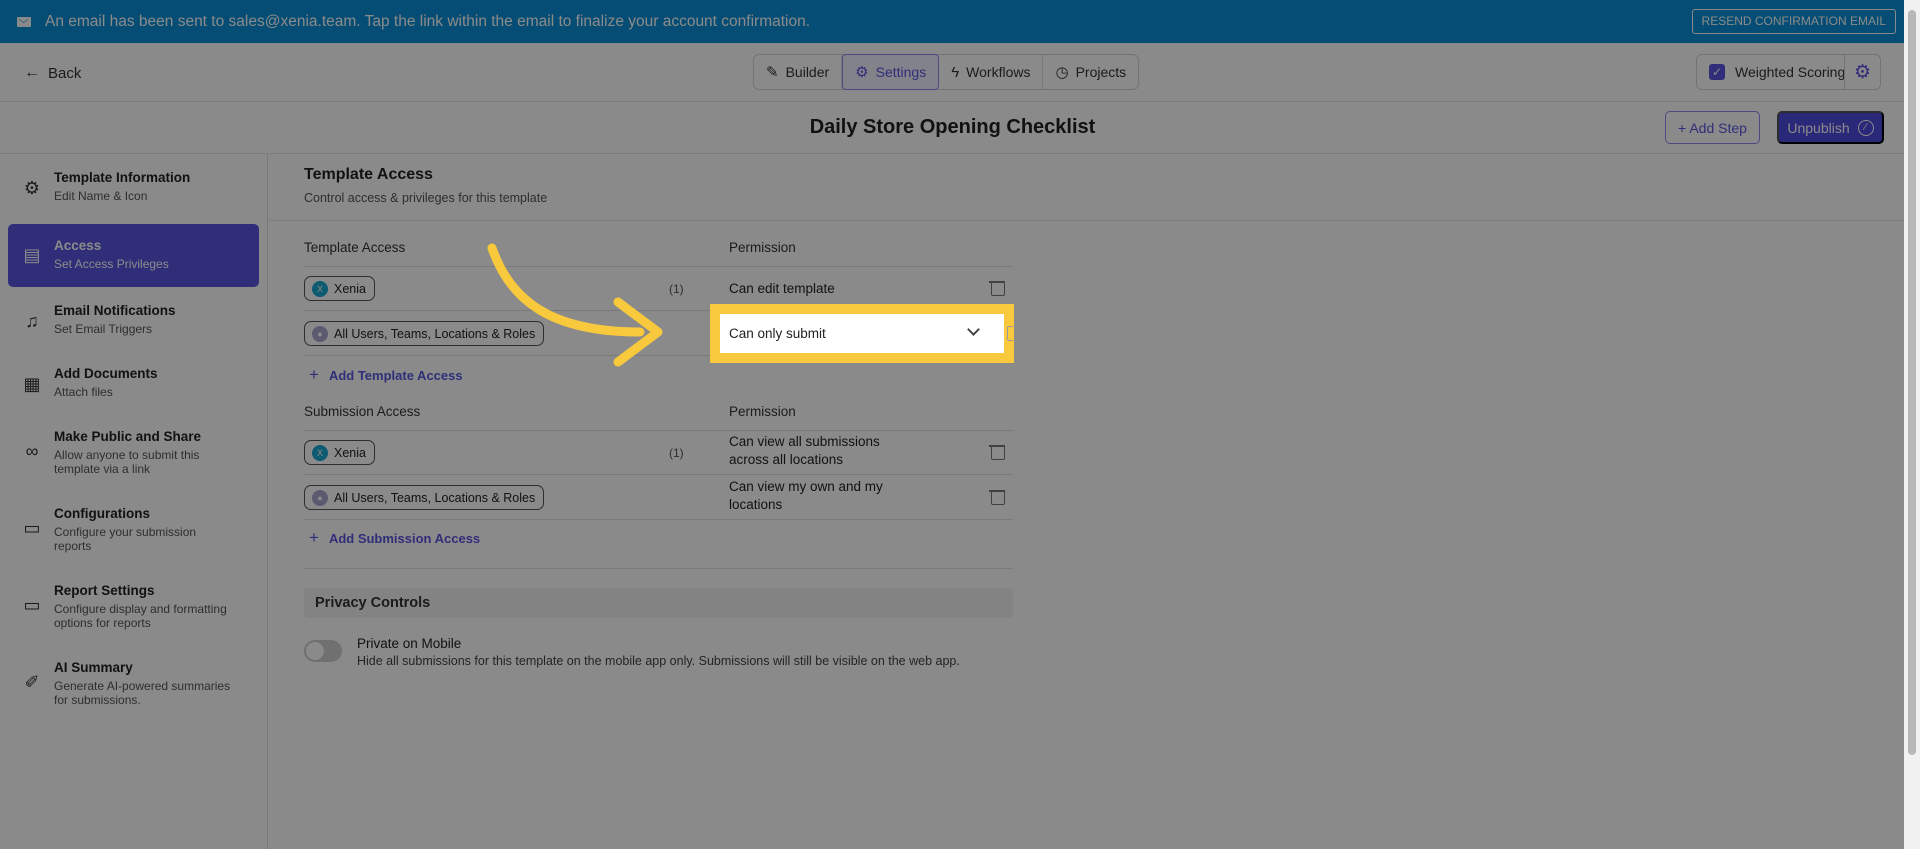 The height and width of the screenshot is (849, 1920). Describe the element at coordinates (115, 310) in the screenshot. I see `sidebar-item-title: Email Notifications` at that location.